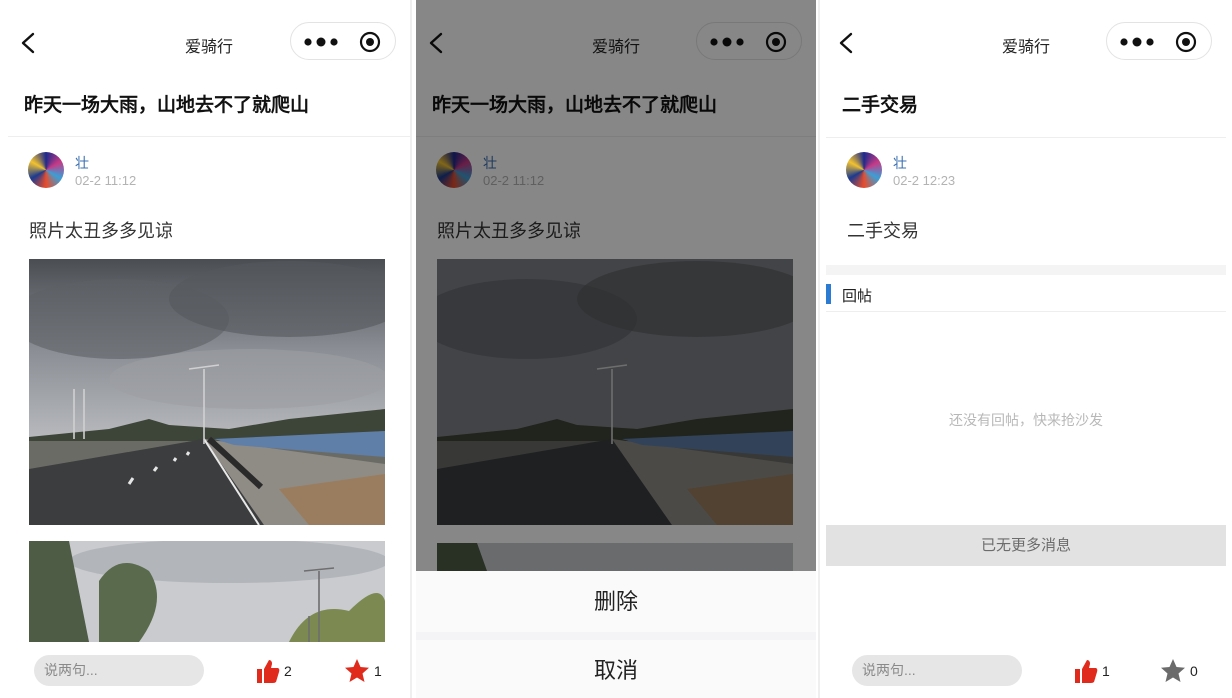  Describe the element at coordinates (616, 669) in the screenshot. I see `cancel-option: 取消` at that location.